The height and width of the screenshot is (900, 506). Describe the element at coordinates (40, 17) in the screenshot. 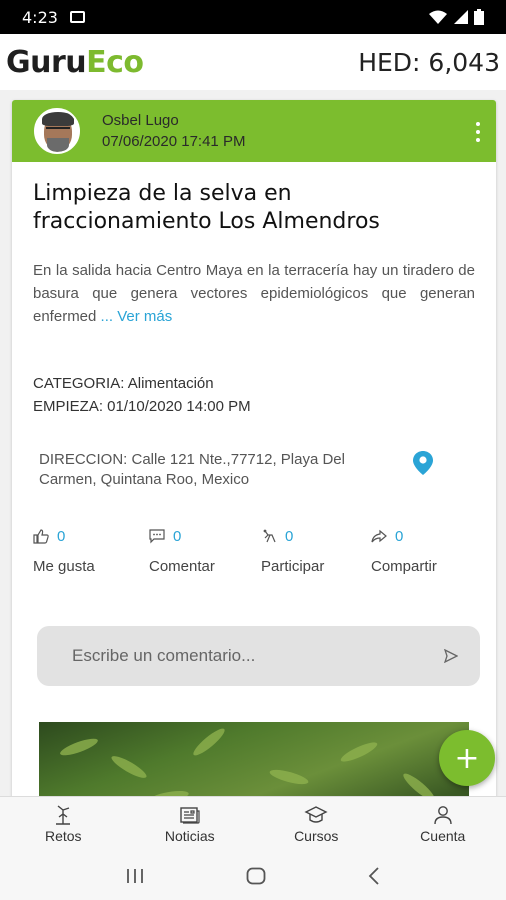

I see `status-time: 4:23` at that location.